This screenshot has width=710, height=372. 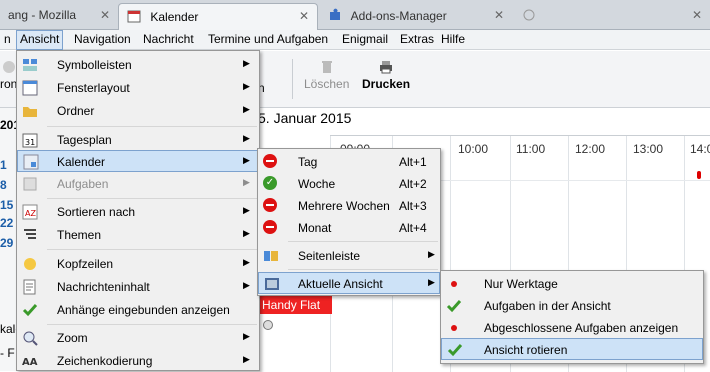 I want to click on headers-icon, so click(x=30, y=264).